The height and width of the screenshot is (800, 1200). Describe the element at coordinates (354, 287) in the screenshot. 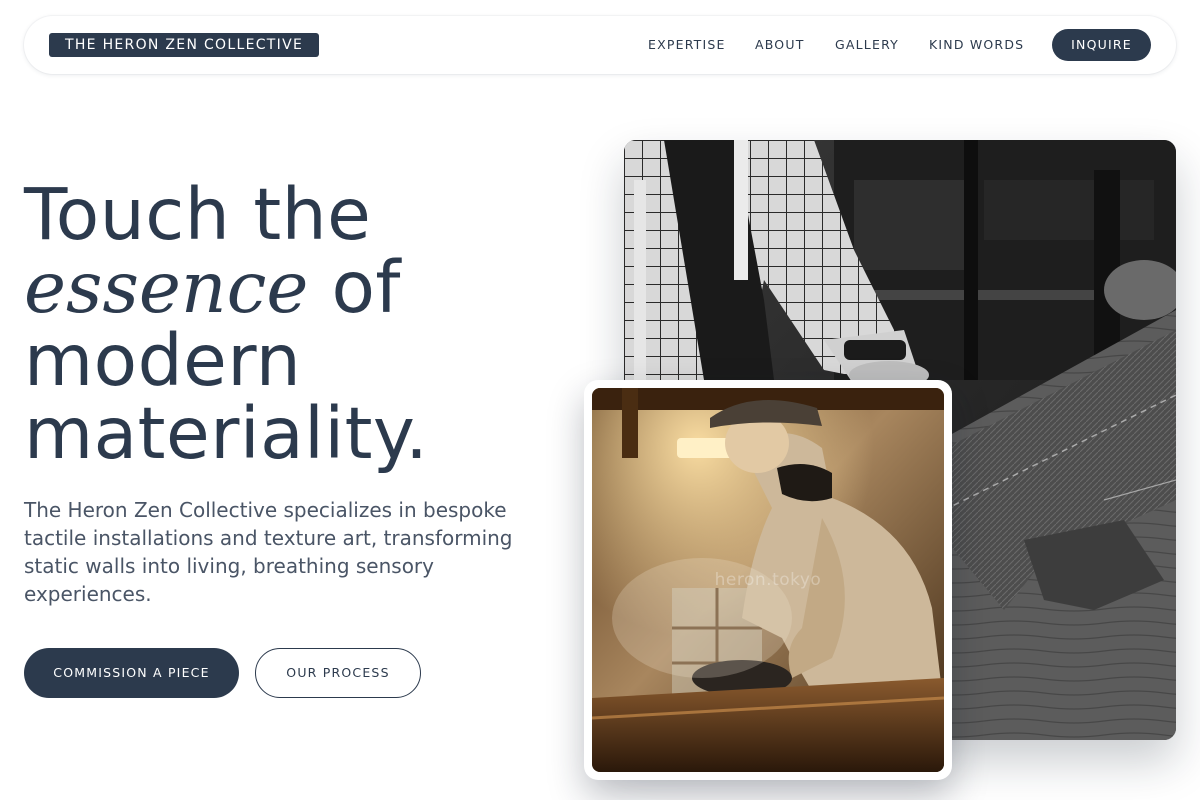

I see `headline-line-2-rest: of` at that location.